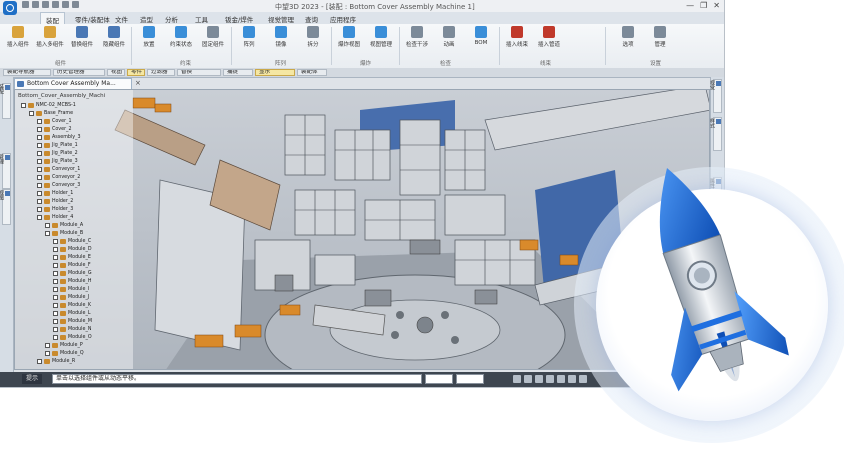 The height and width of the screenshot is (459, 844). What do you see at coordinates (550, 379) in the screenshot?
I see `display-icon` at bounding box center [550, 379].